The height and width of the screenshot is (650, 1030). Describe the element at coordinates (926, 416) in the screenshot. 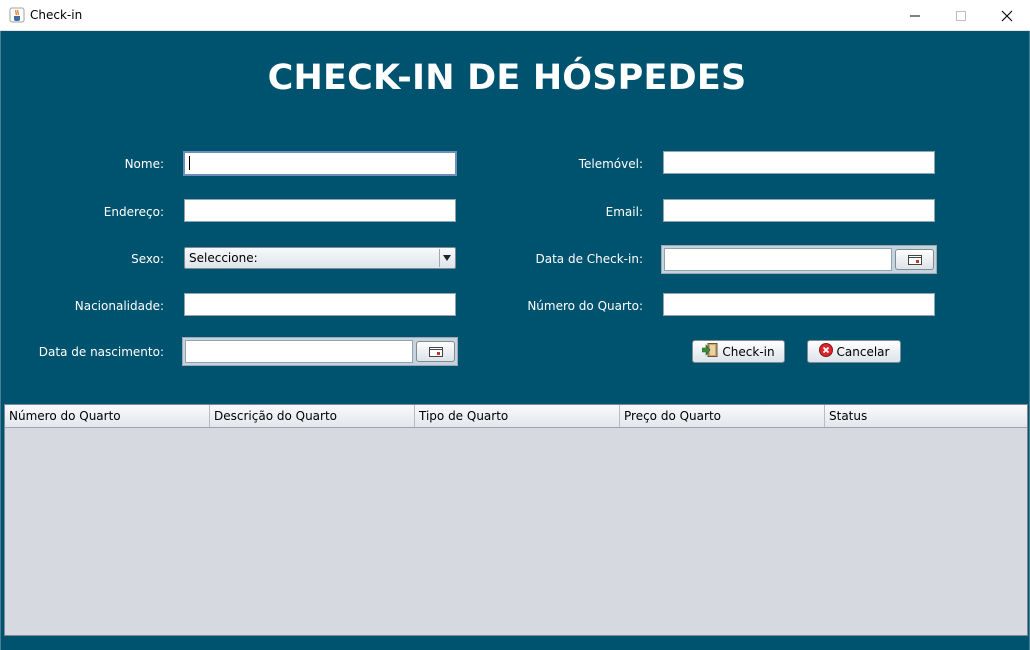

I see `column-header-status: Status` at that location.